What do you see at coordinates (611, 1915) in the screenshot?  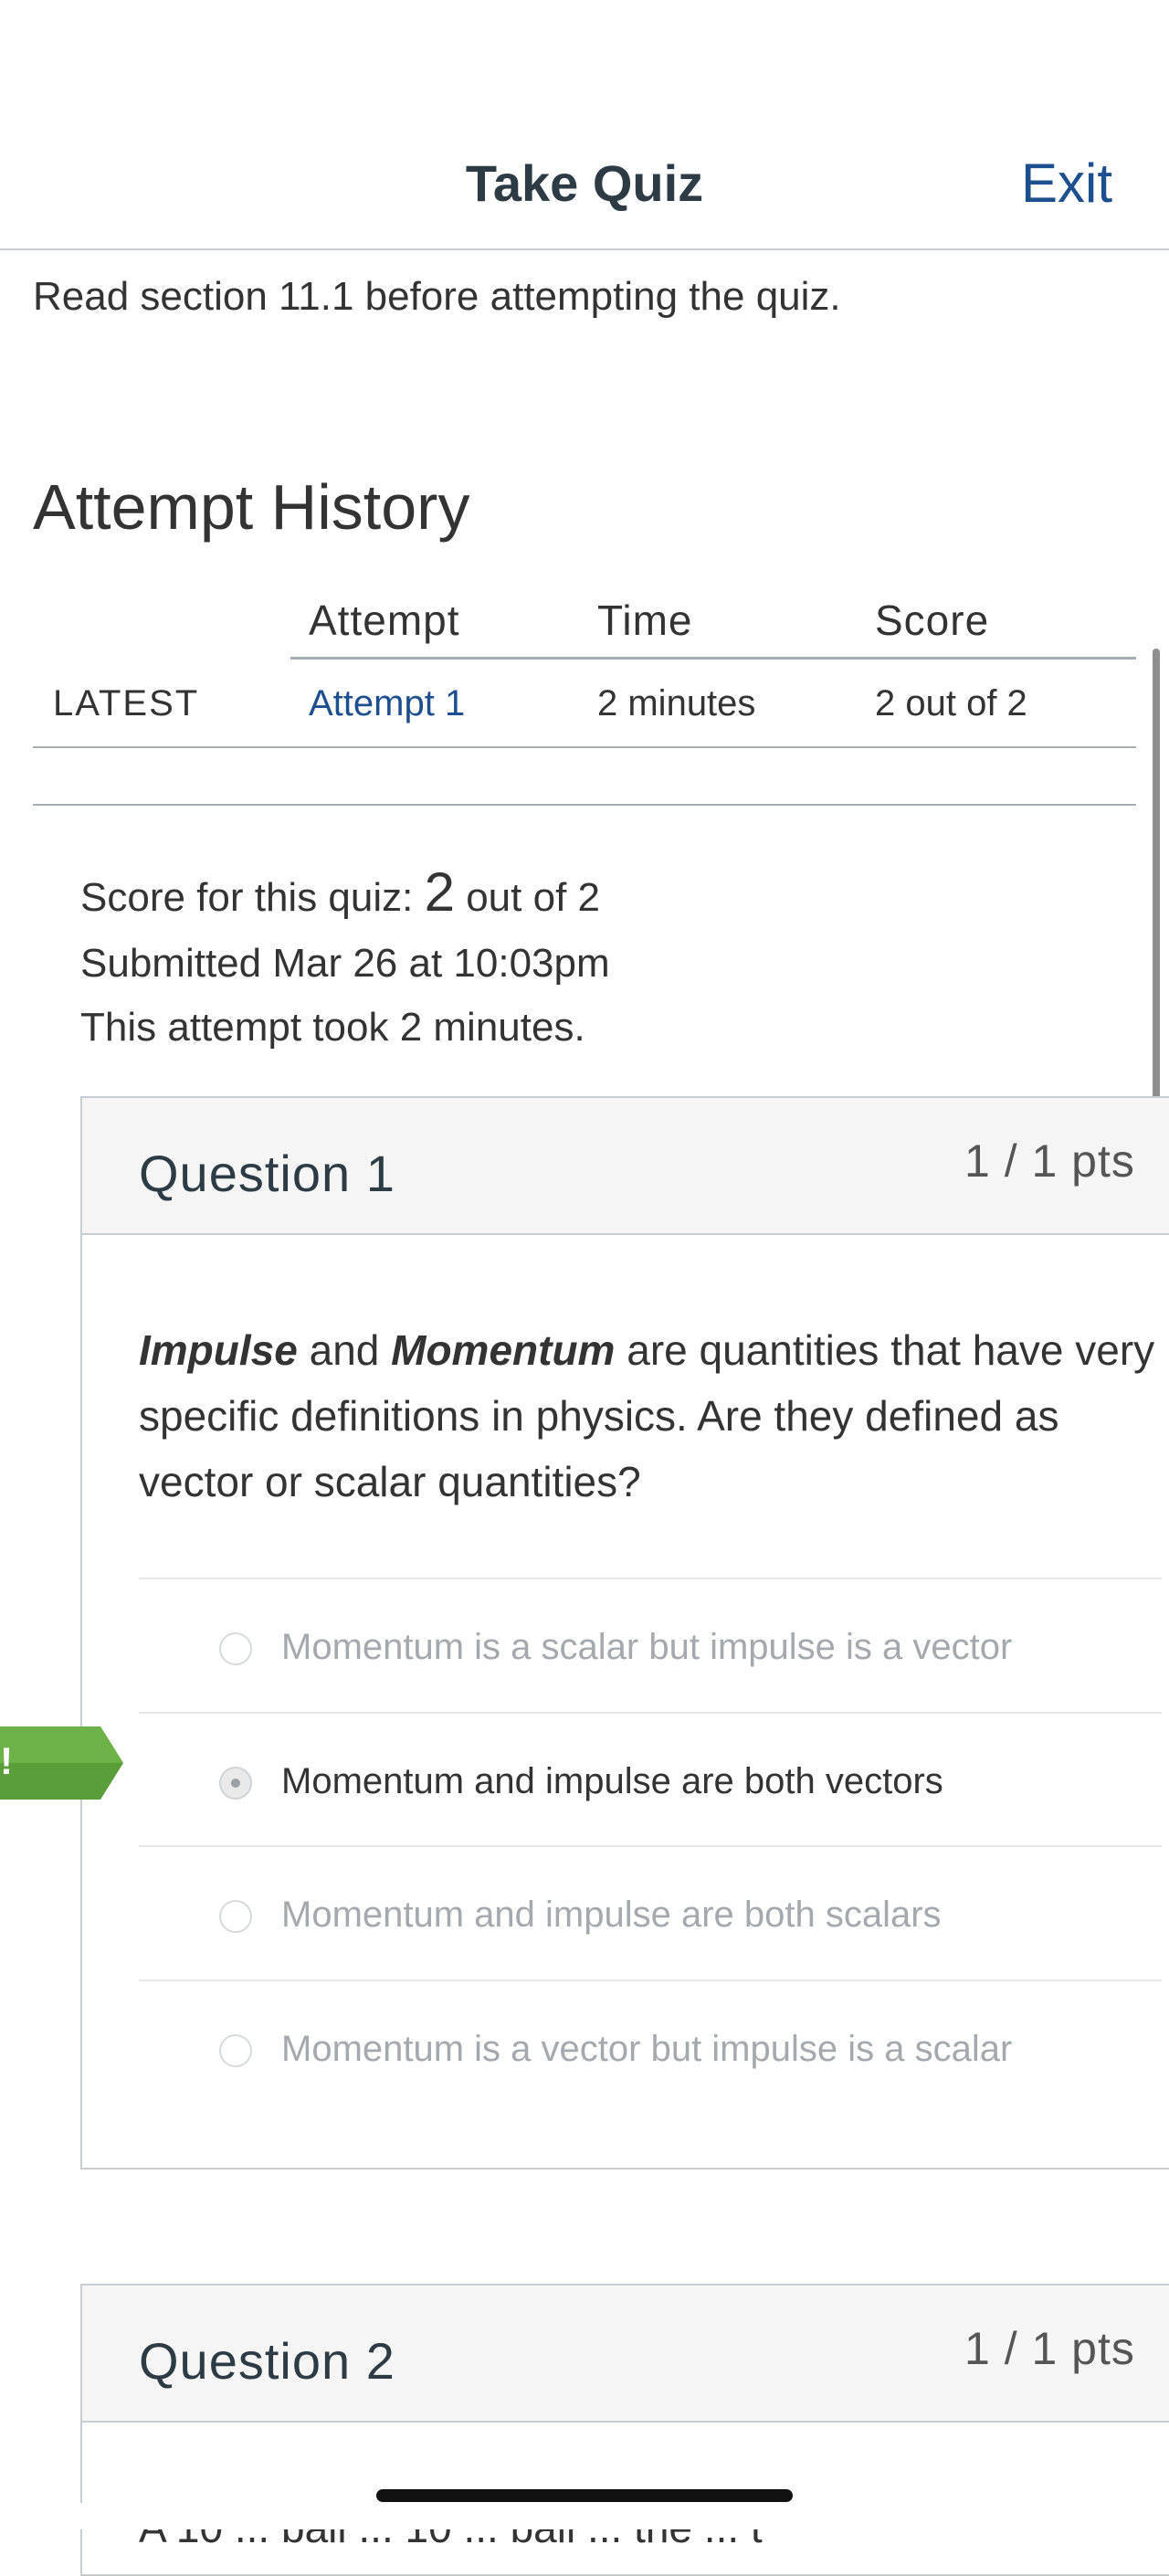 I see `answer-text: Momentum and impulse are both scalars` at bounding box center [611, 1915].